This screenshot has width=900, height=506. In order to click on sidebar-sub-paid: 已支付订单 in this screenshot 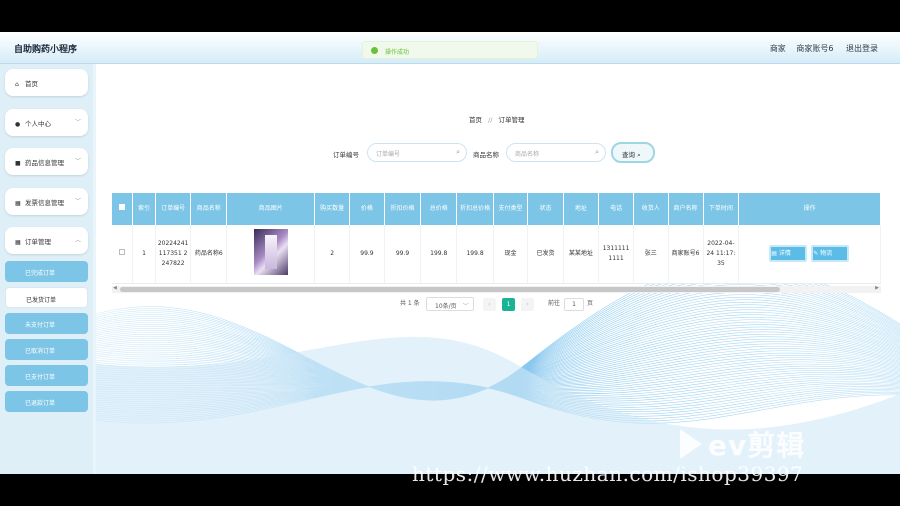, I will do `click(46, 375)`.